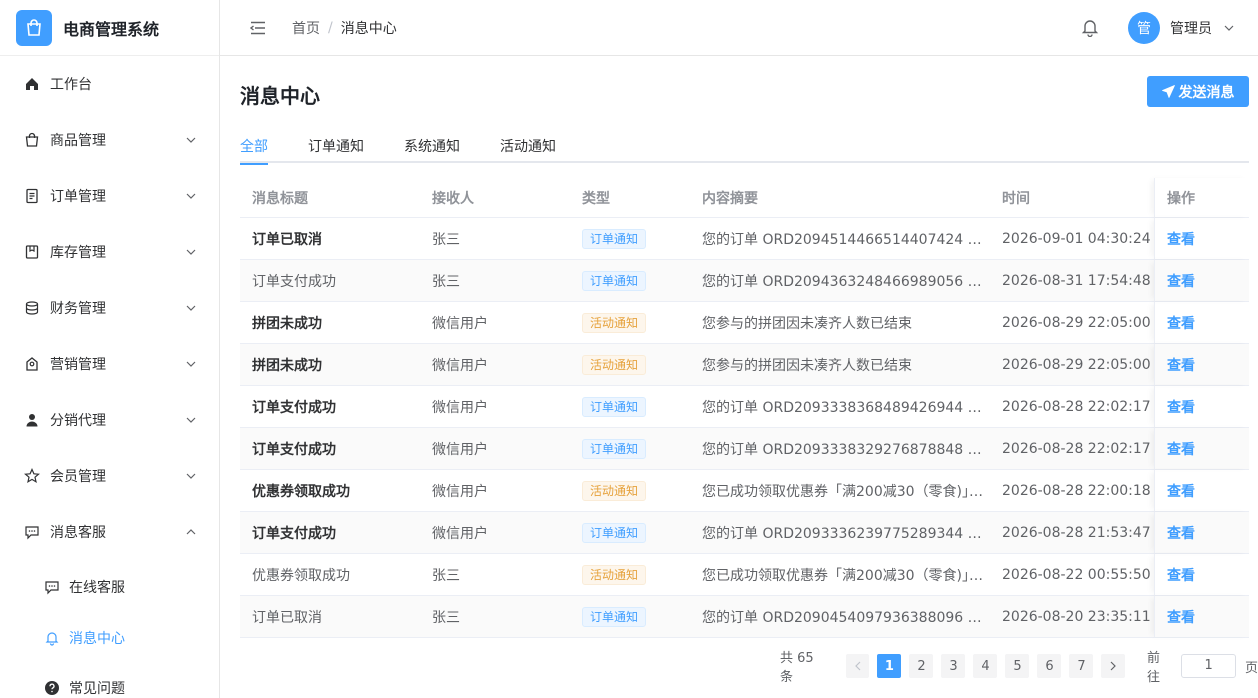 The image size is (1258, 698). I want to click on pagination-page-button: 3, so click(953, 666).